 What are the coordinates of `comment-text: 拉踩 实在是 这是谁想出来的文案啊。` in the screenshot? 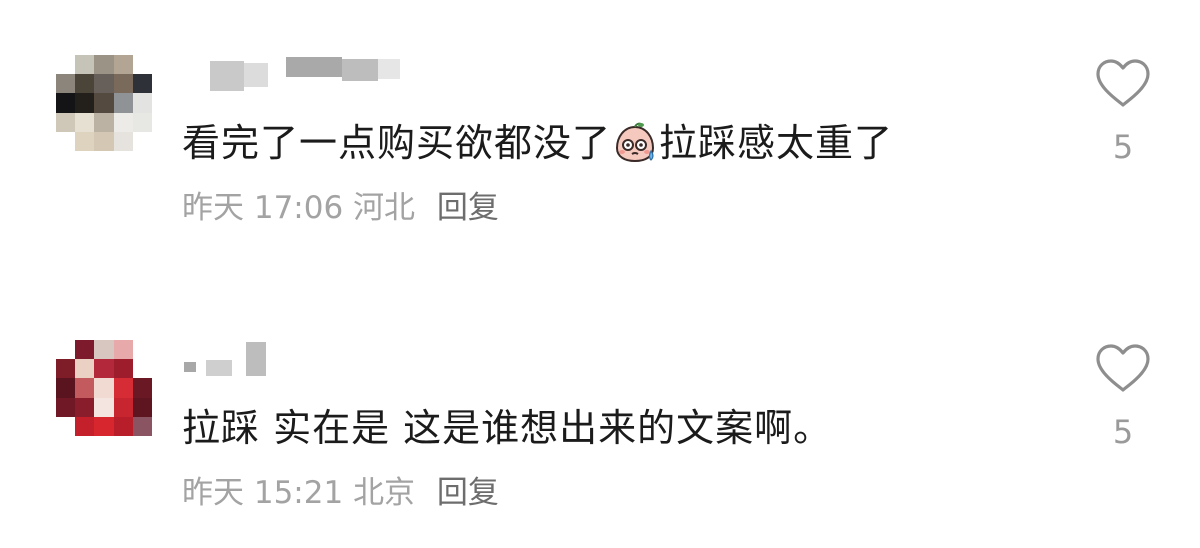 It's located at (507, 428).